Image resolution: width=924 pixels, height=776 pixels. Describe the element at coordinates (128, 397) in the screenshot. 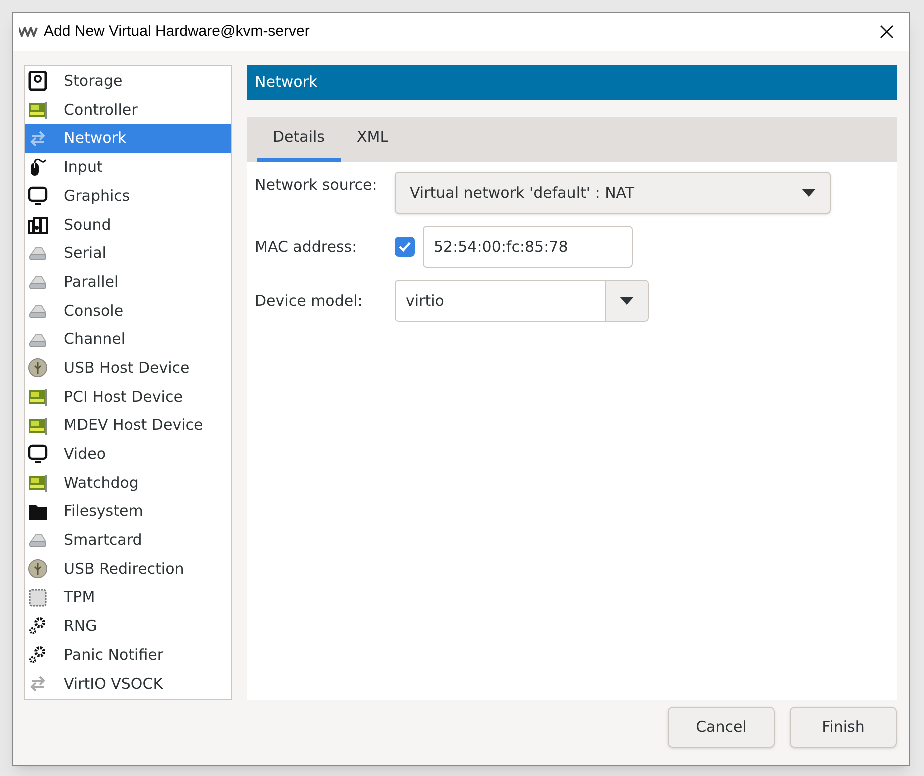

I see `hardware-list-item: PCI Host Device` at that location.